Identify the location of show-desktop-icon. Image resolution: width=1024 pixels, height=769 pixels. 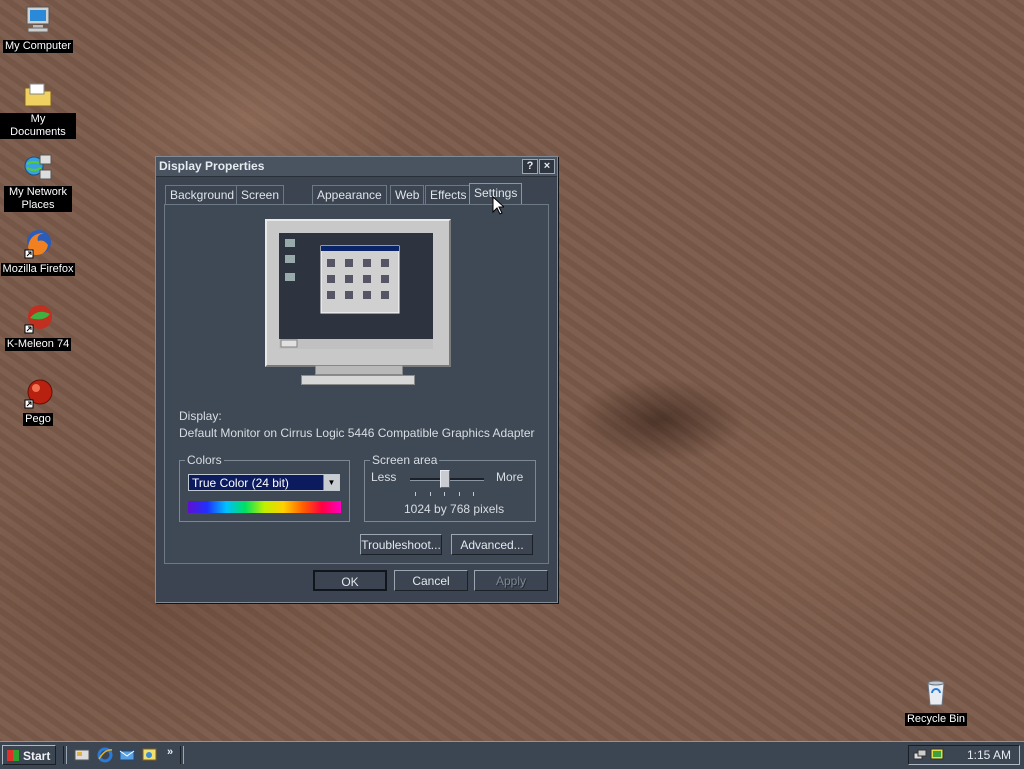
(82, 755).